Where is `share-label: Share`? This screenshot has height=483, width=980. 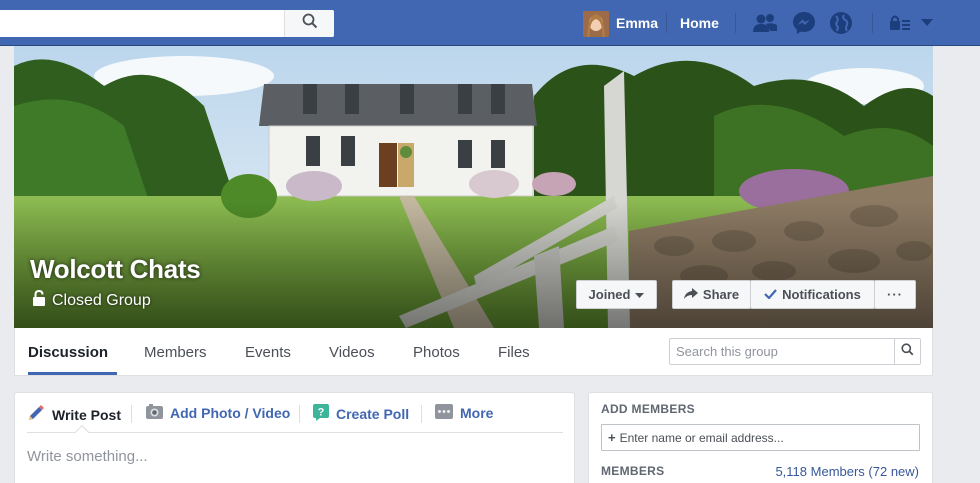 share-label: Share is located at coordinates (721, 294).